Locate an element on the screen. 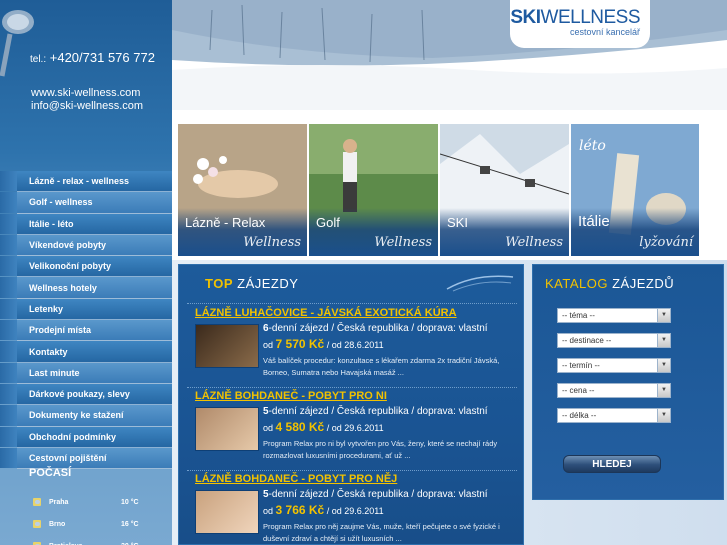 The image size is (727, 545). swoosh-decoration-icon is located at coordinates (480, 283).